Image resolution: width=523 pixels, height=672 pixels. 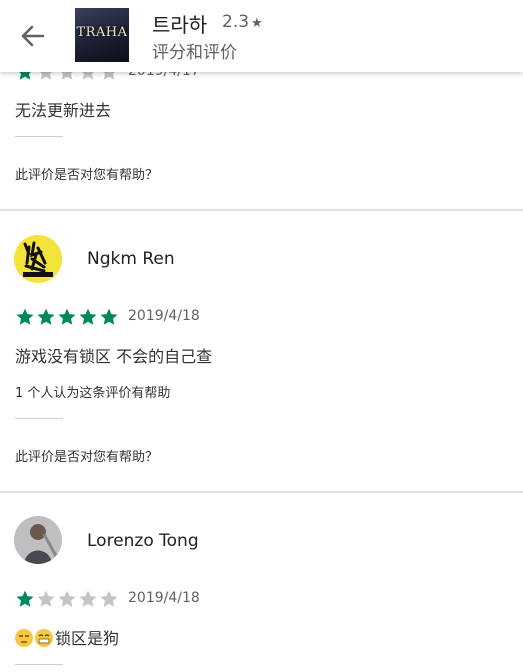 What do you see at coordinates (39, 418) in the screenshot?
I see `review-2-separator` at bounding box center [39, 418].